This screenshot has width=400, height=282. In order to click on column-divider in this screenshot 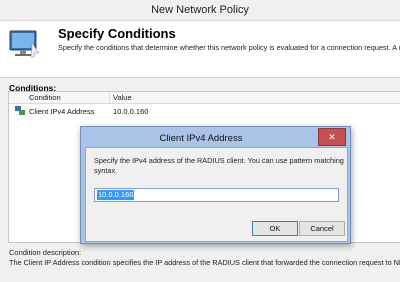, I will do `click(109, 97)`.